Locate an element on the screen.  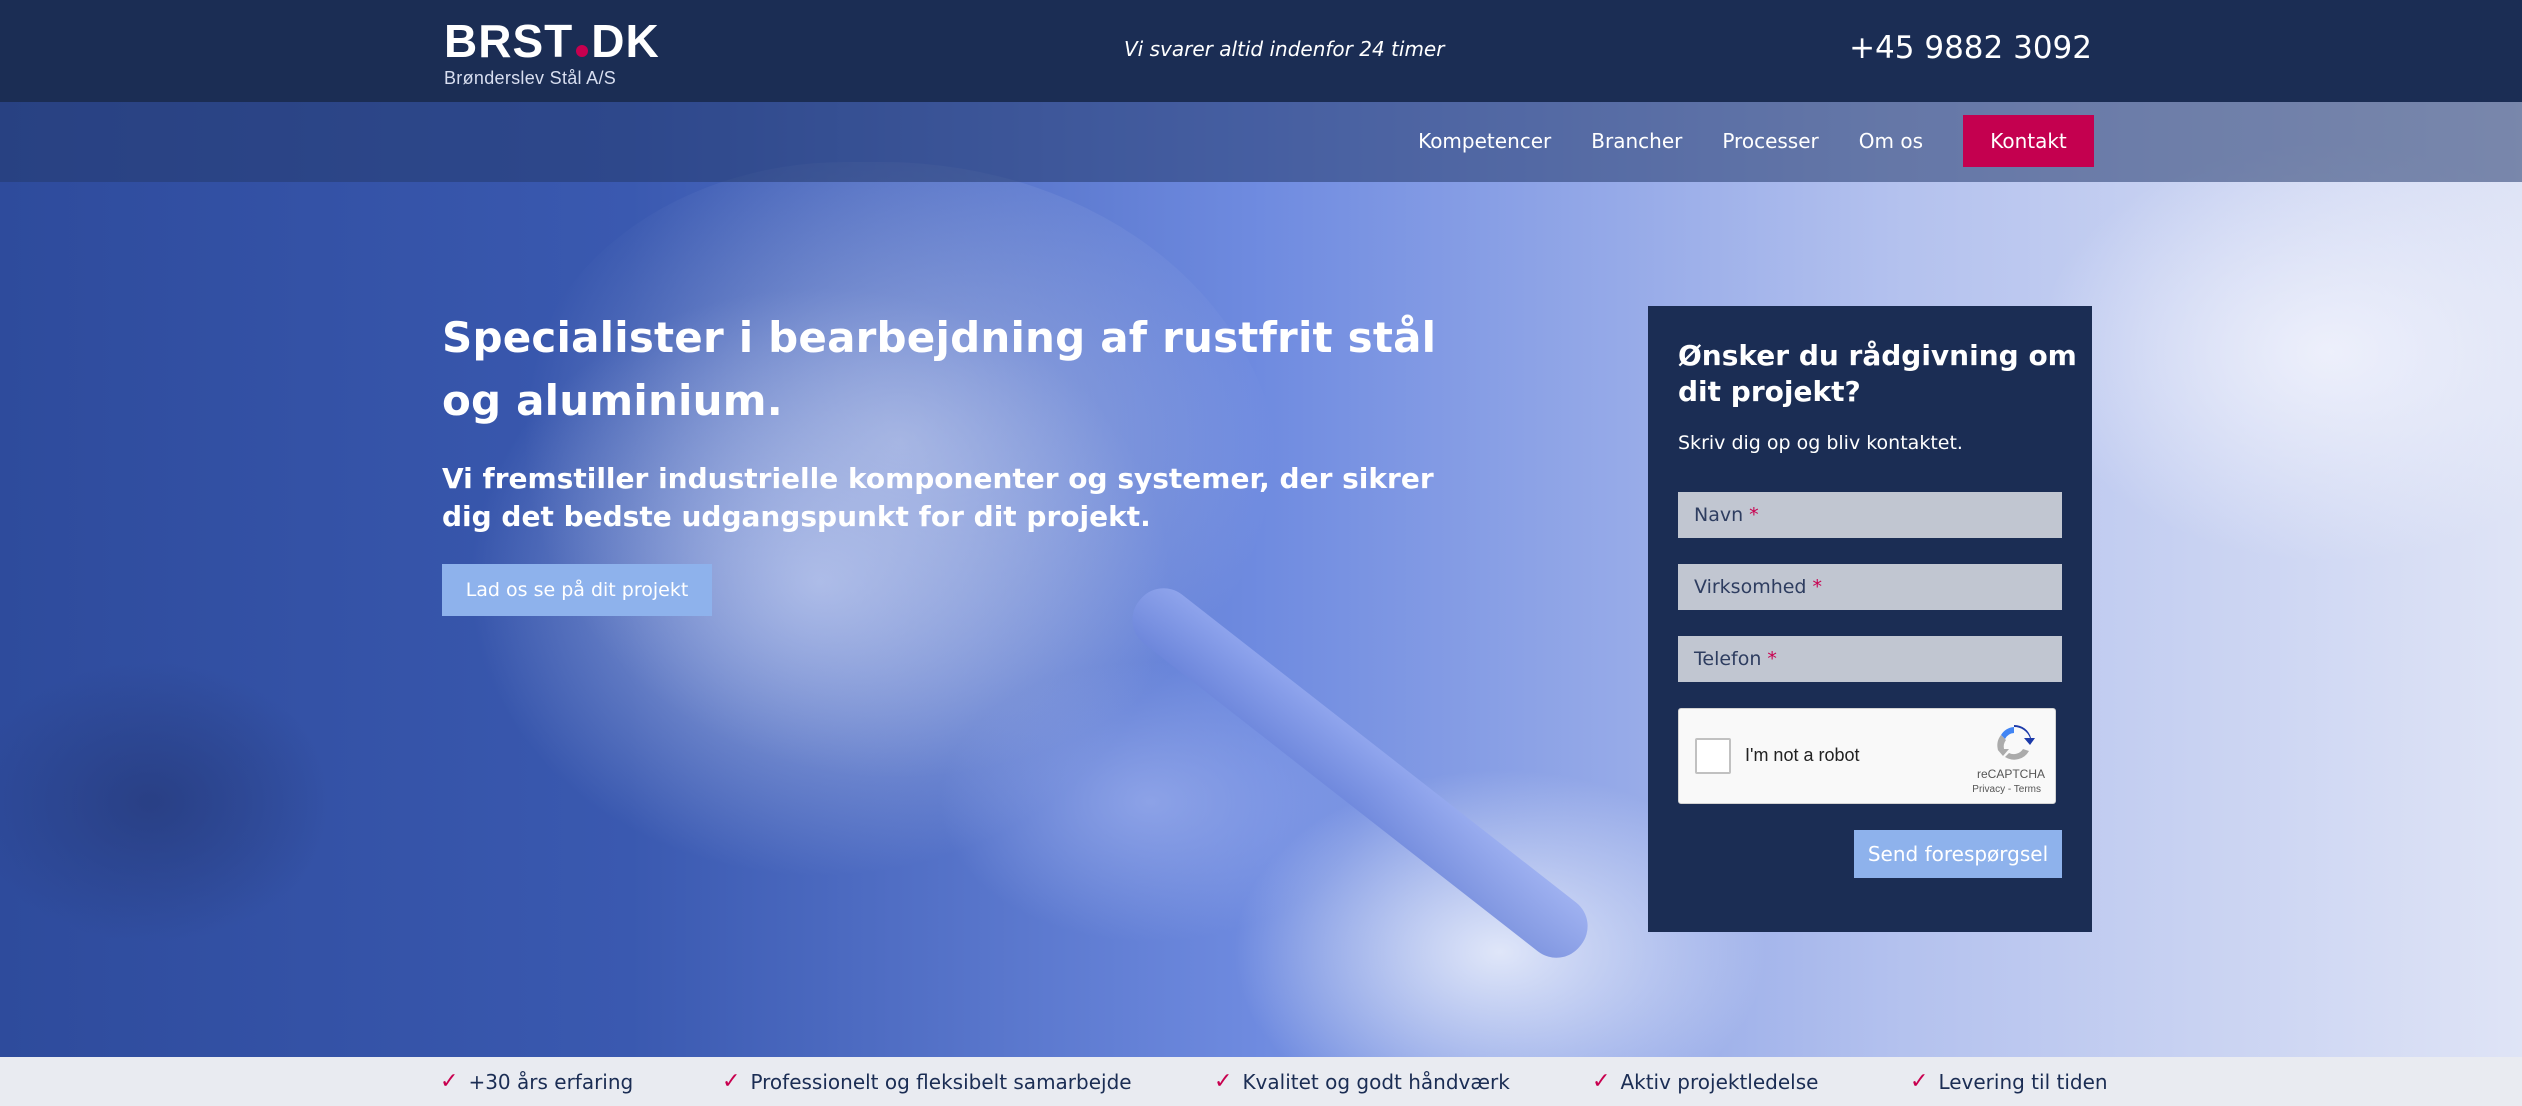
usp-label: Aktiv projektledelse is located at coordinates (1719, 1081).